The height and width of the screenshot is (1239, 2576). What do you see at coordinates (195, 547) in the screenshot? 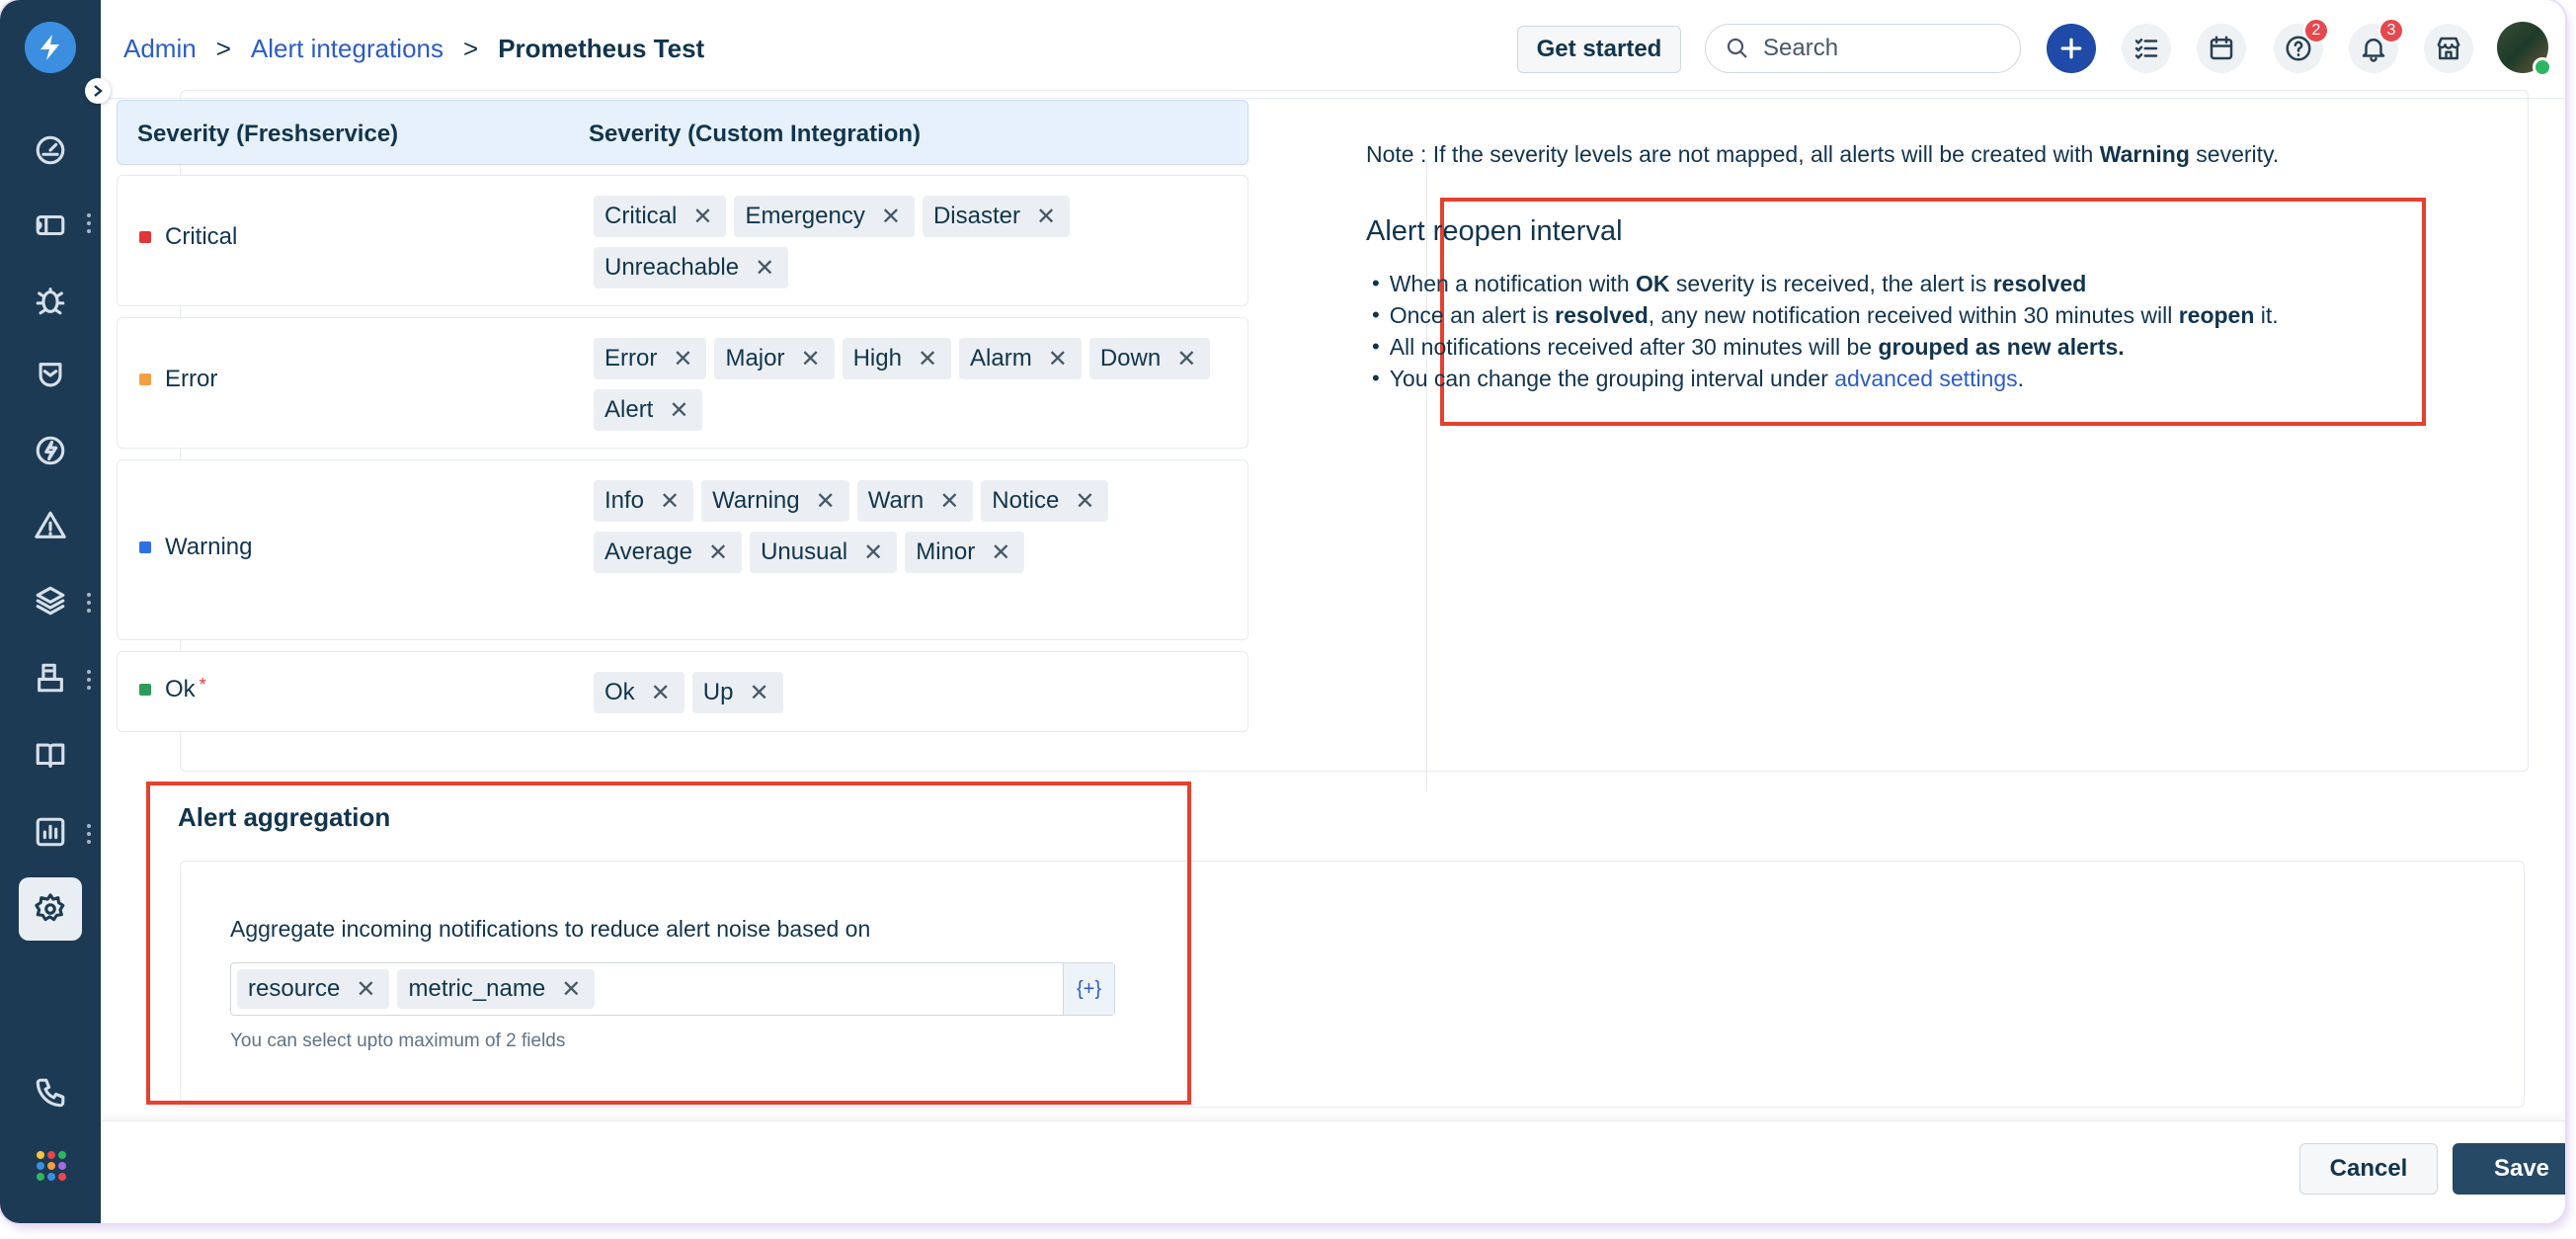
I see `severity-label: Warning` at bounding box center [195, 547].